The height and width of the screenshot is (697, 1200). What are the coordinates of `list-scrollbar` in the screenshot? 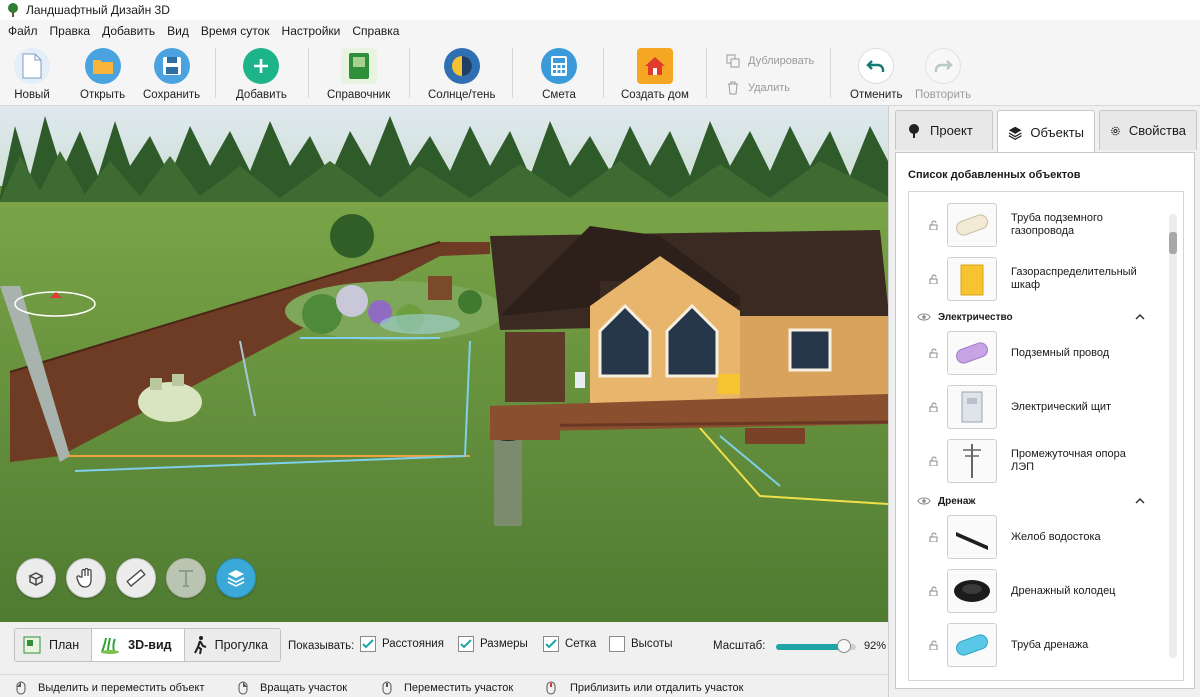 It's located at (1173, 436).